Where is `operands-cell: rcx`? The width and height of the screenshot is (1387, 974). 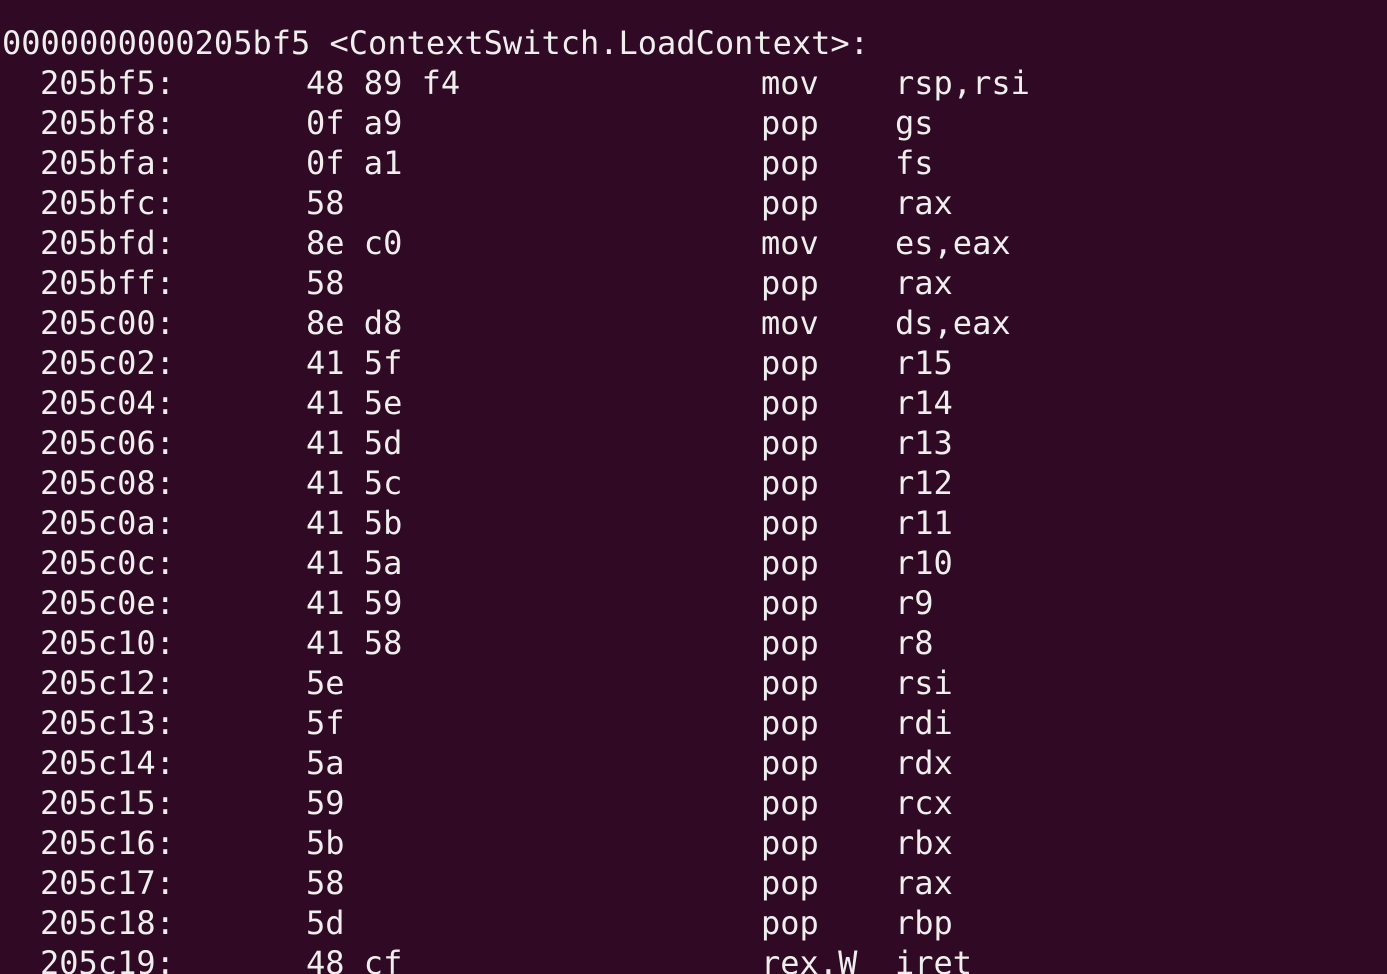 operands-cell: rcx is located at coordinates (924, 803).